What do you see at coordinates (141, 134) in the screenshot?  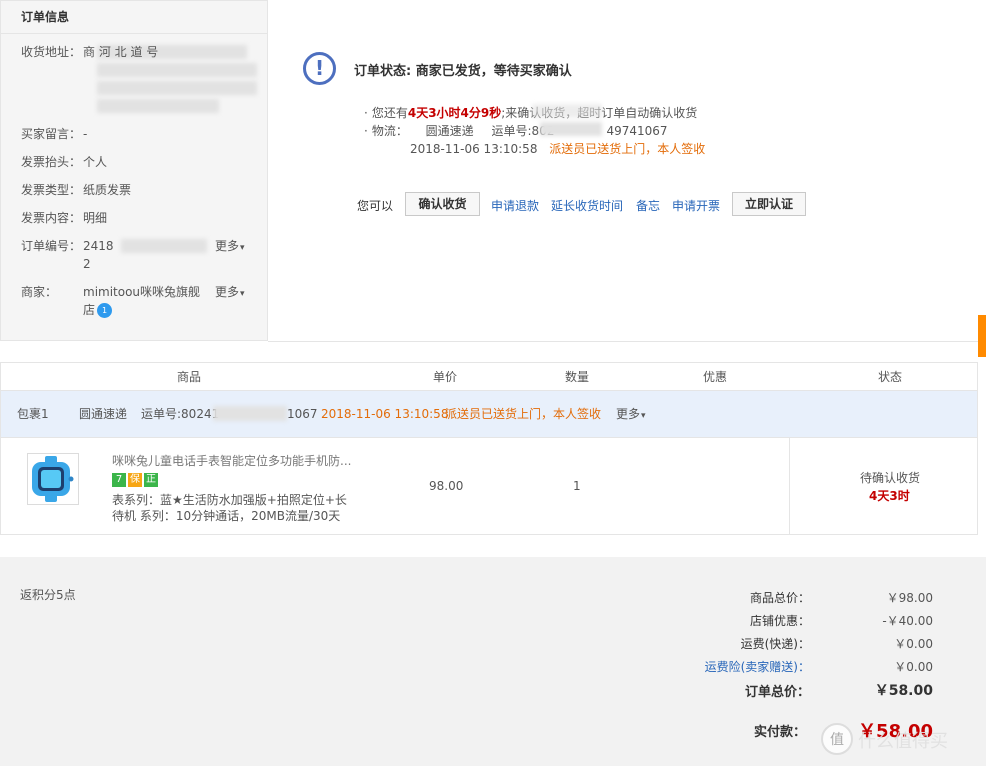 I see `buyer-message-row: 买家留言： -` at bounding box center [141, 134].